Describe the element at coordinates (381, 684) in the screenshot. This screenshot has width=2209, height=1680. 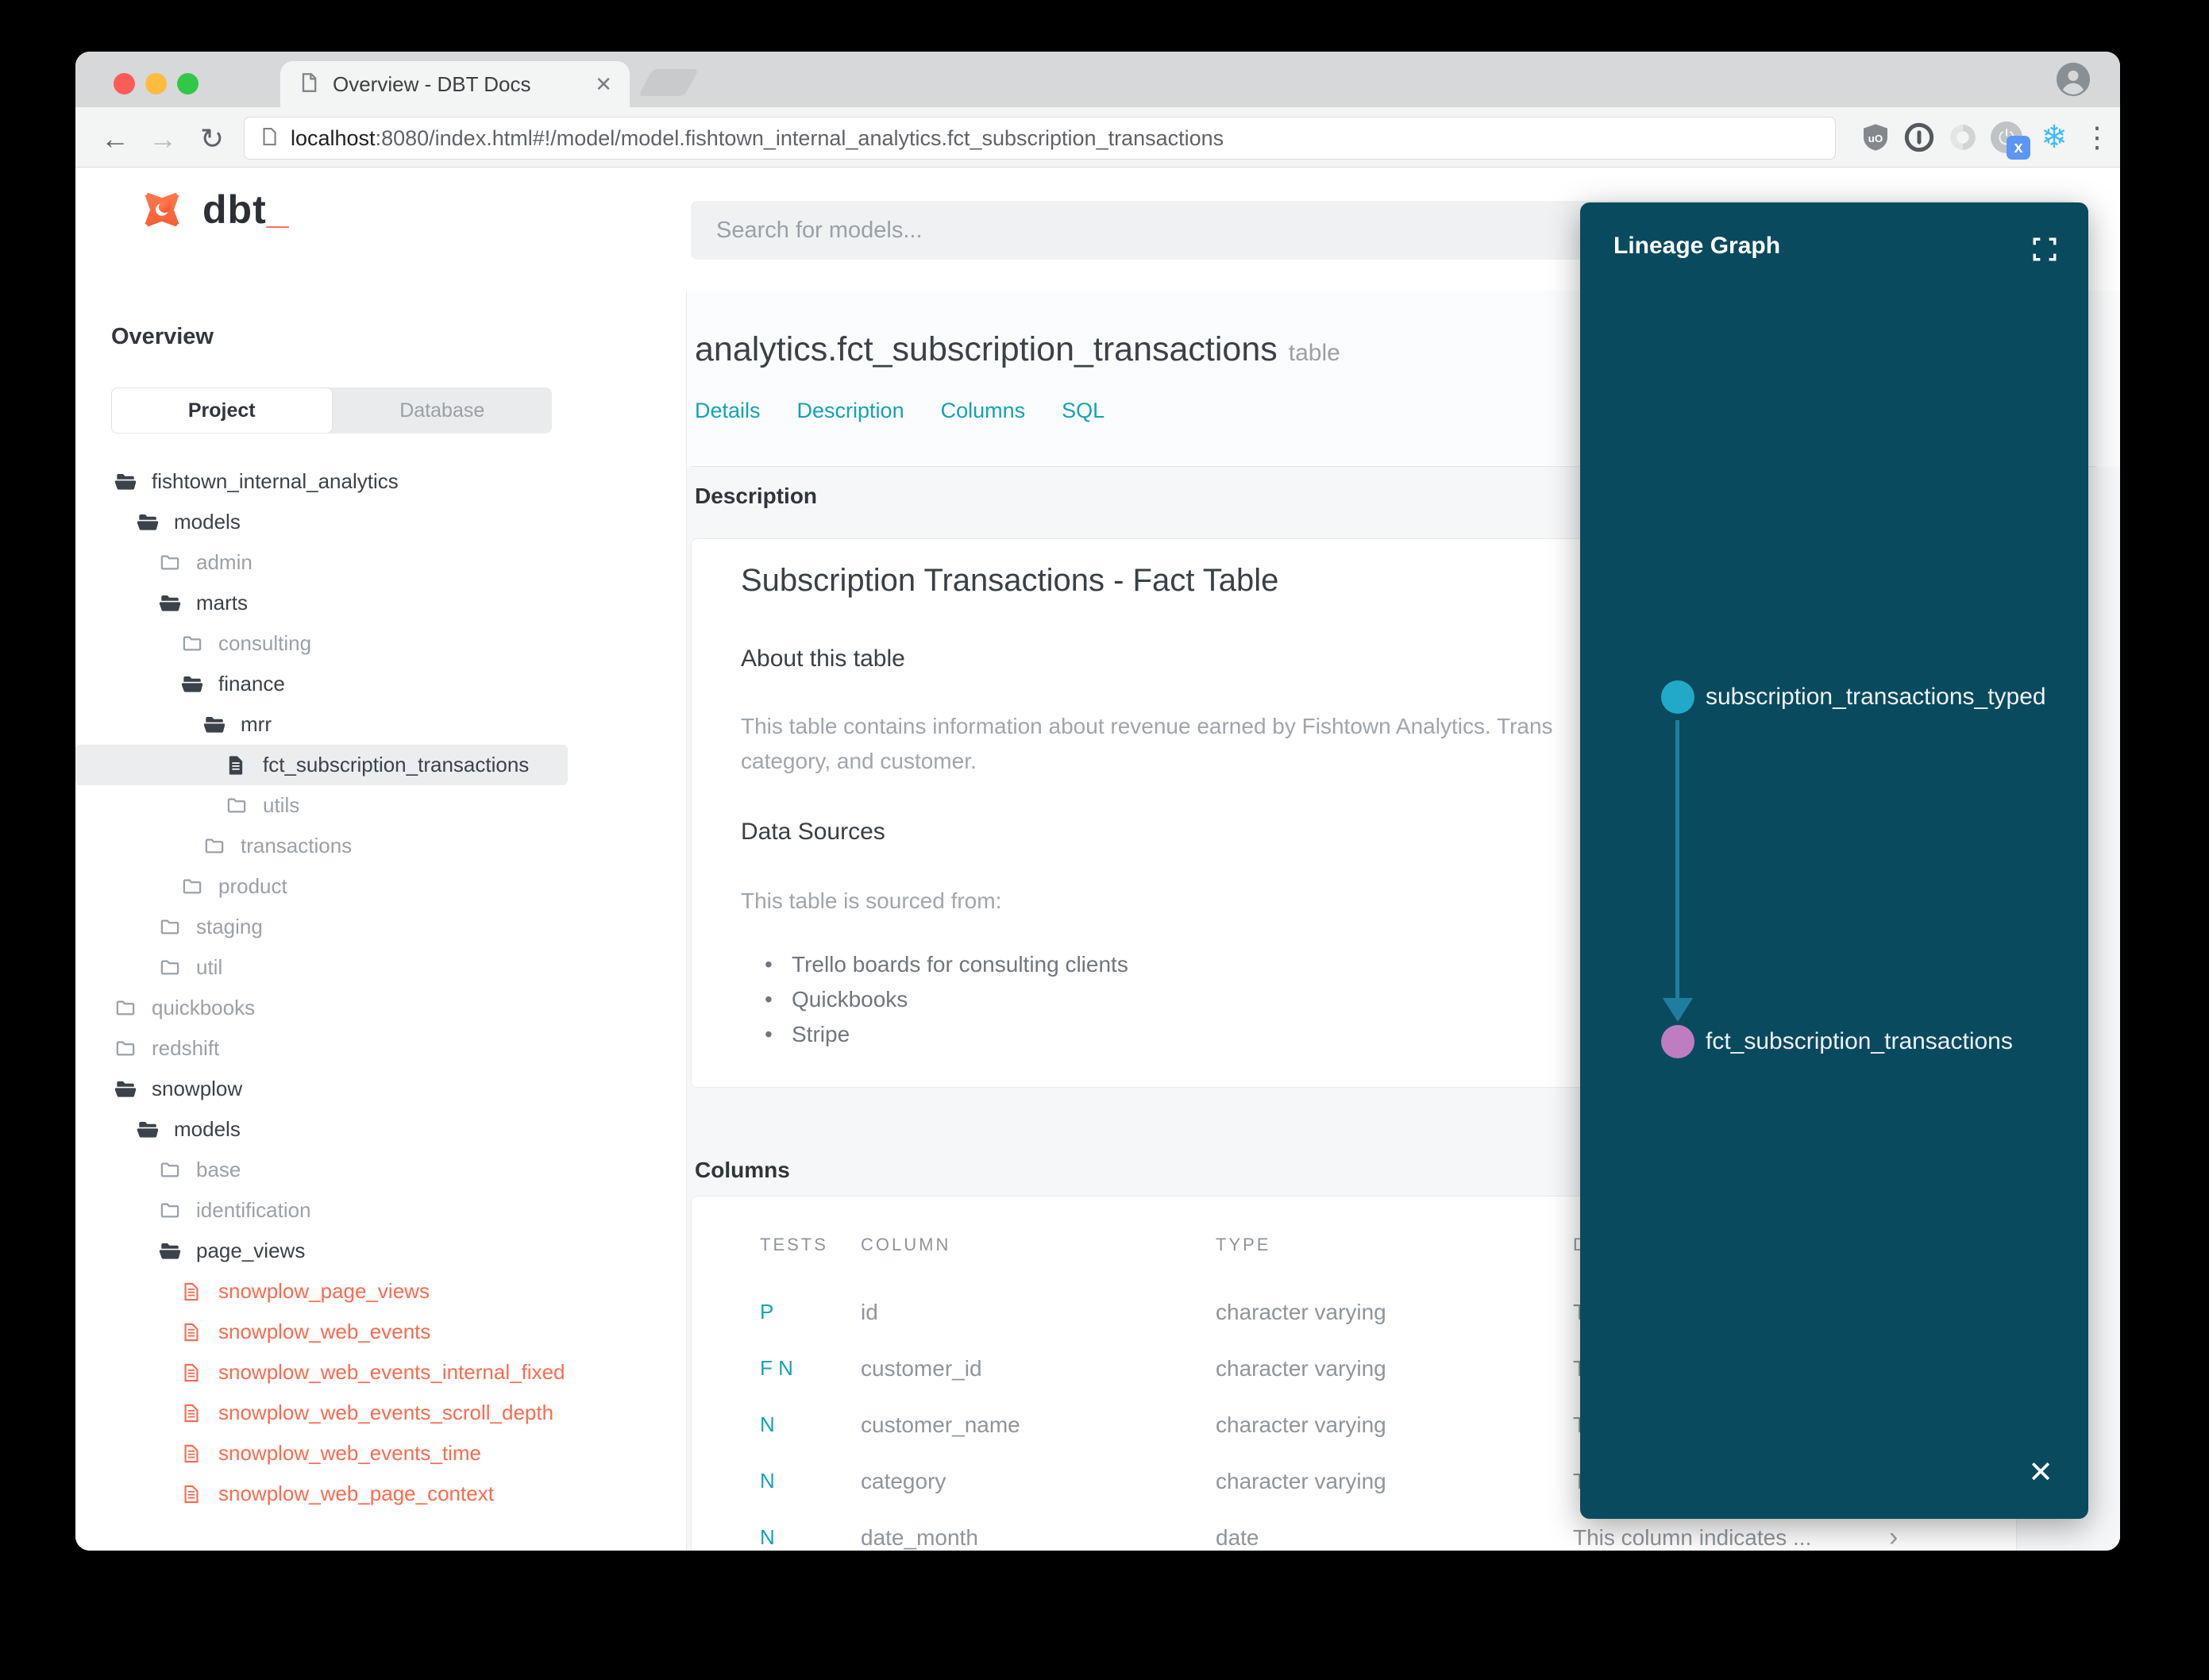
I see `sidebar-item-finance: finance` at that location.